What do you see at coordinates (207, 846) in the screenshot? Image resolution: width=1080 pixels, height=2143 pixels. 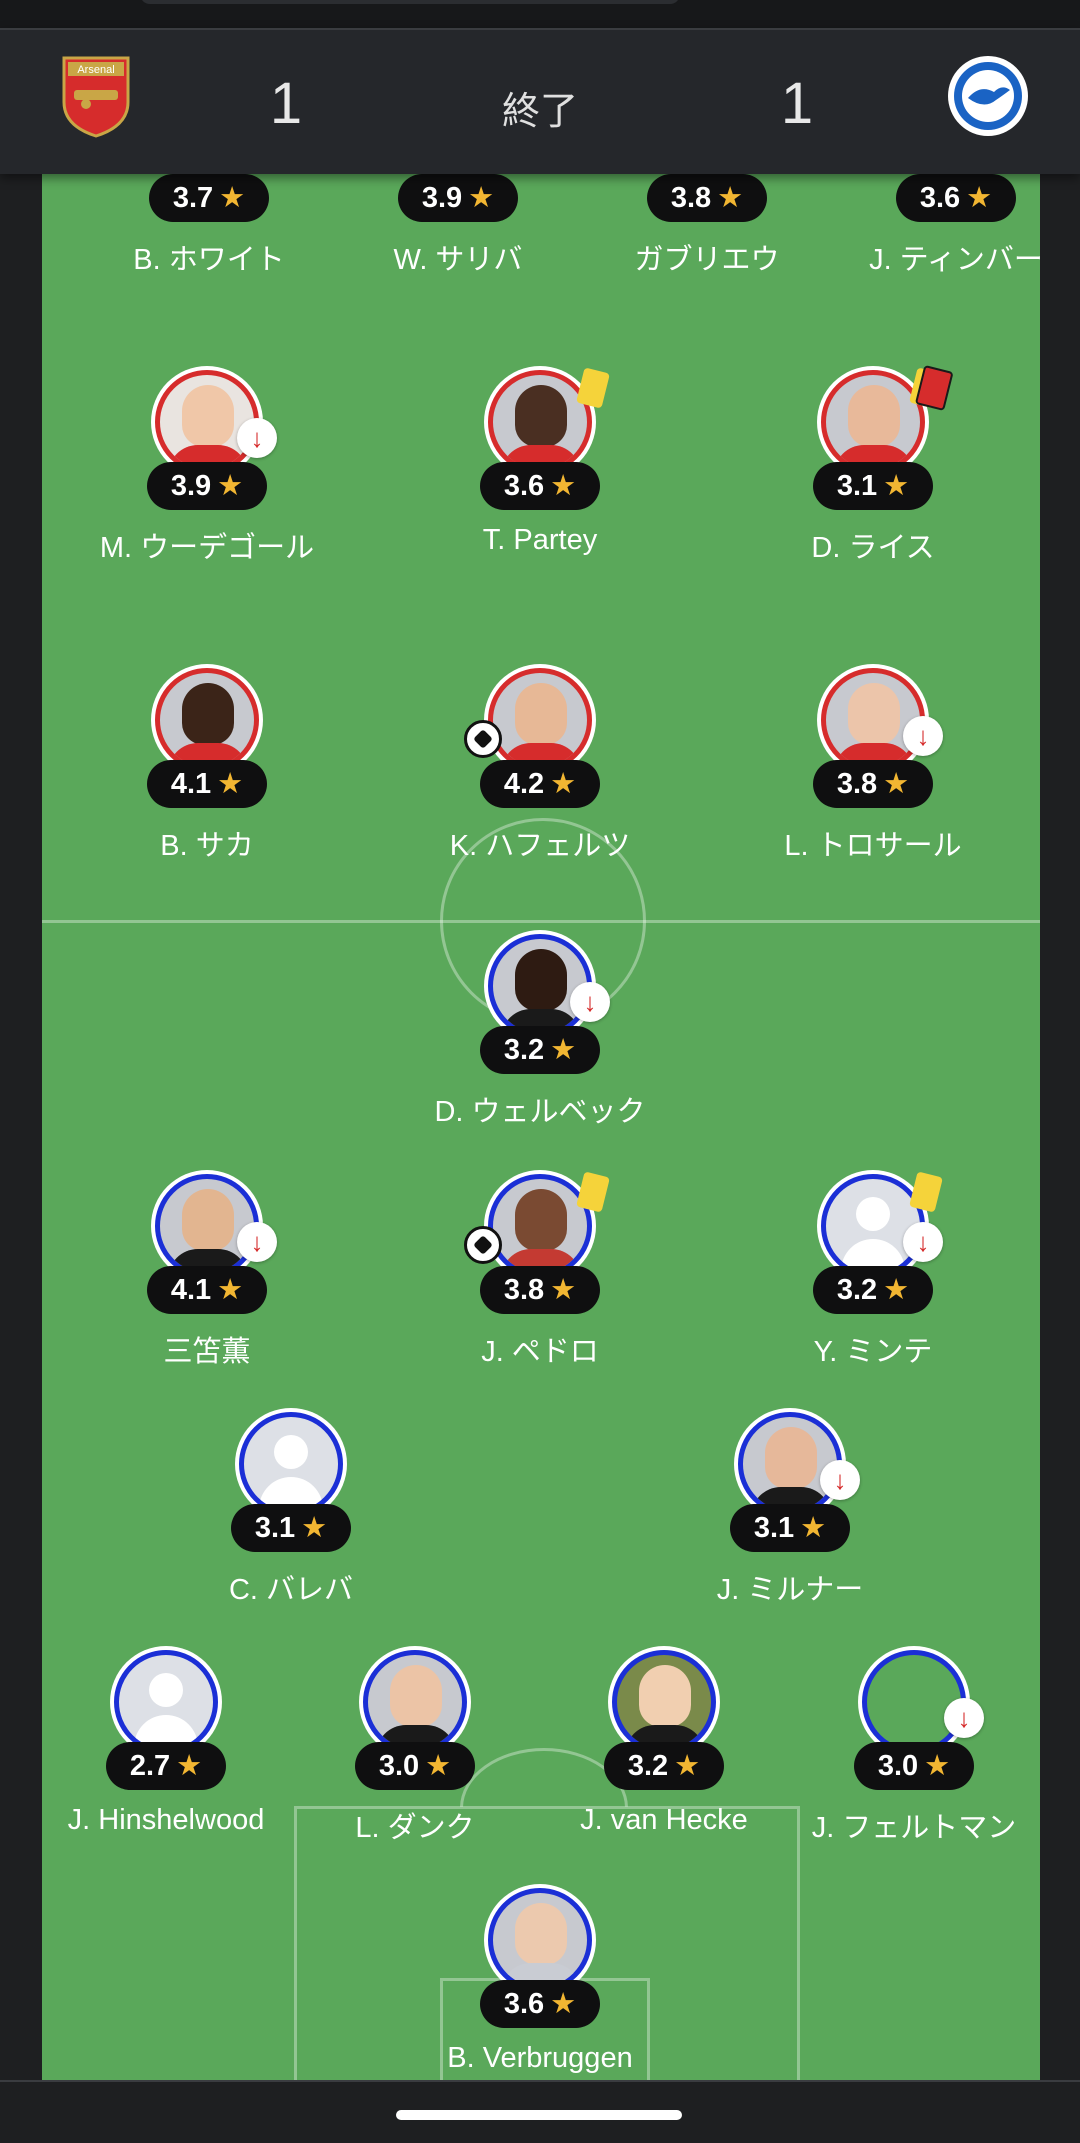 I see `player-name: B. サカ` at bounding box center [207, 846].